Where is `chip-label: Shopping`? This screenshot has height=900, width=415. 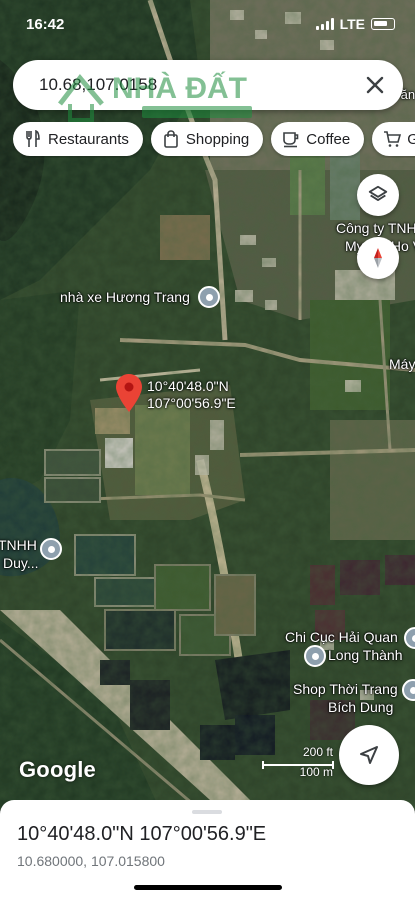
chip-label: Shopping is located at coordinates (217, 139).